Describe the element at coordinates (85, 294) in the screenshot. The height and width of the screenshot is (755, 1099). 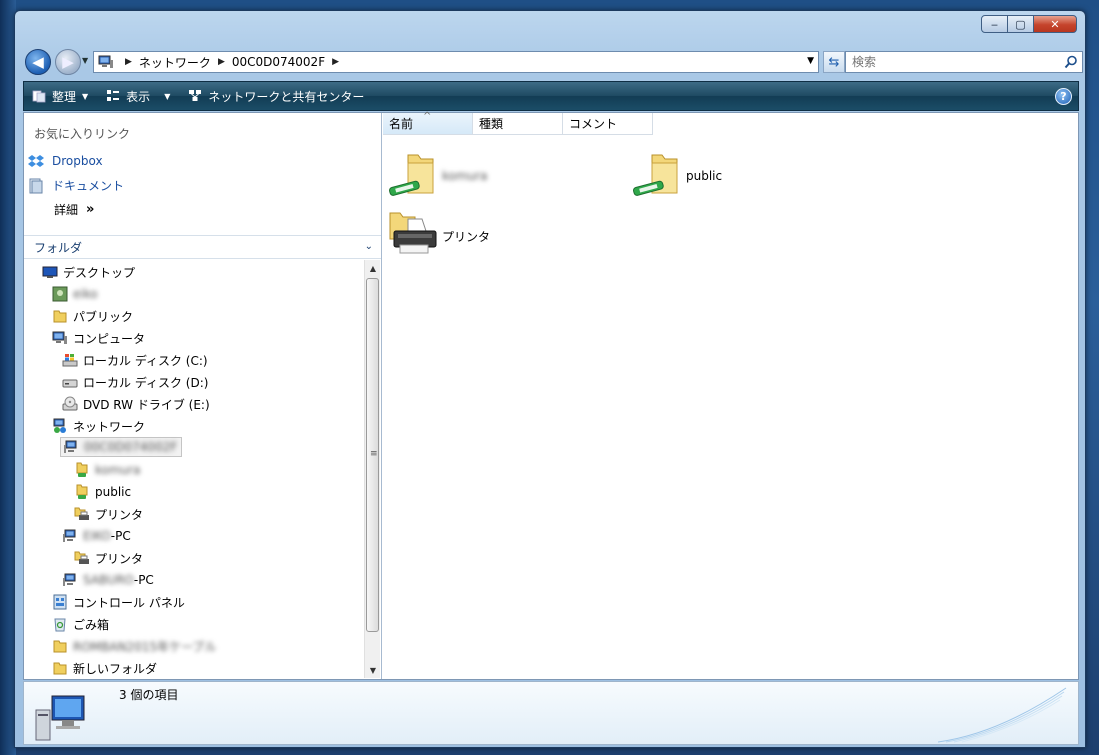
I see `tree-label: eiko` at that location.